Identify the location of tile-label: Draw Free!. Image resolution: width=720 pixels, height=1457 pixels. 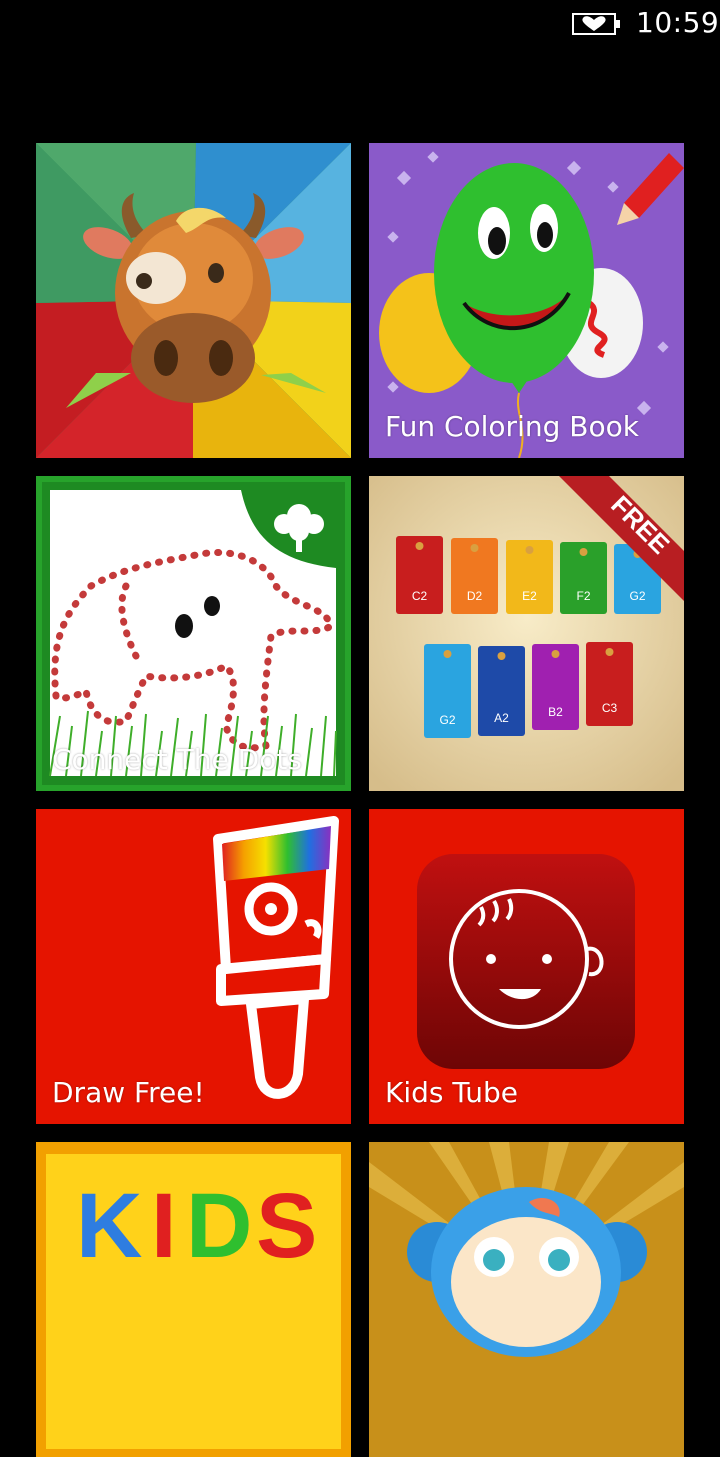
(128, 1092).